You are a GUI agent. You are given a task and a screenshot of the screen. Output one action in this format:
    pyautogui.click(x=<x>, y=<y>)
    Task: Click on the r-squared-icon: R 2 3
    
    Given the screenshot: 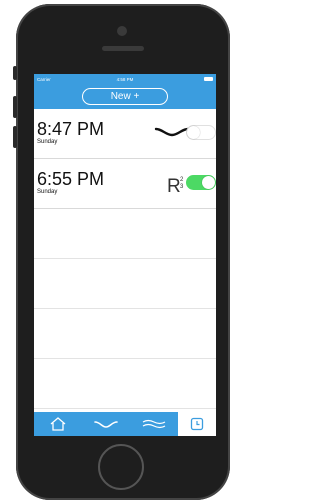 What is the action you would take?
    pyautogui.click(x=175, y=185)
    